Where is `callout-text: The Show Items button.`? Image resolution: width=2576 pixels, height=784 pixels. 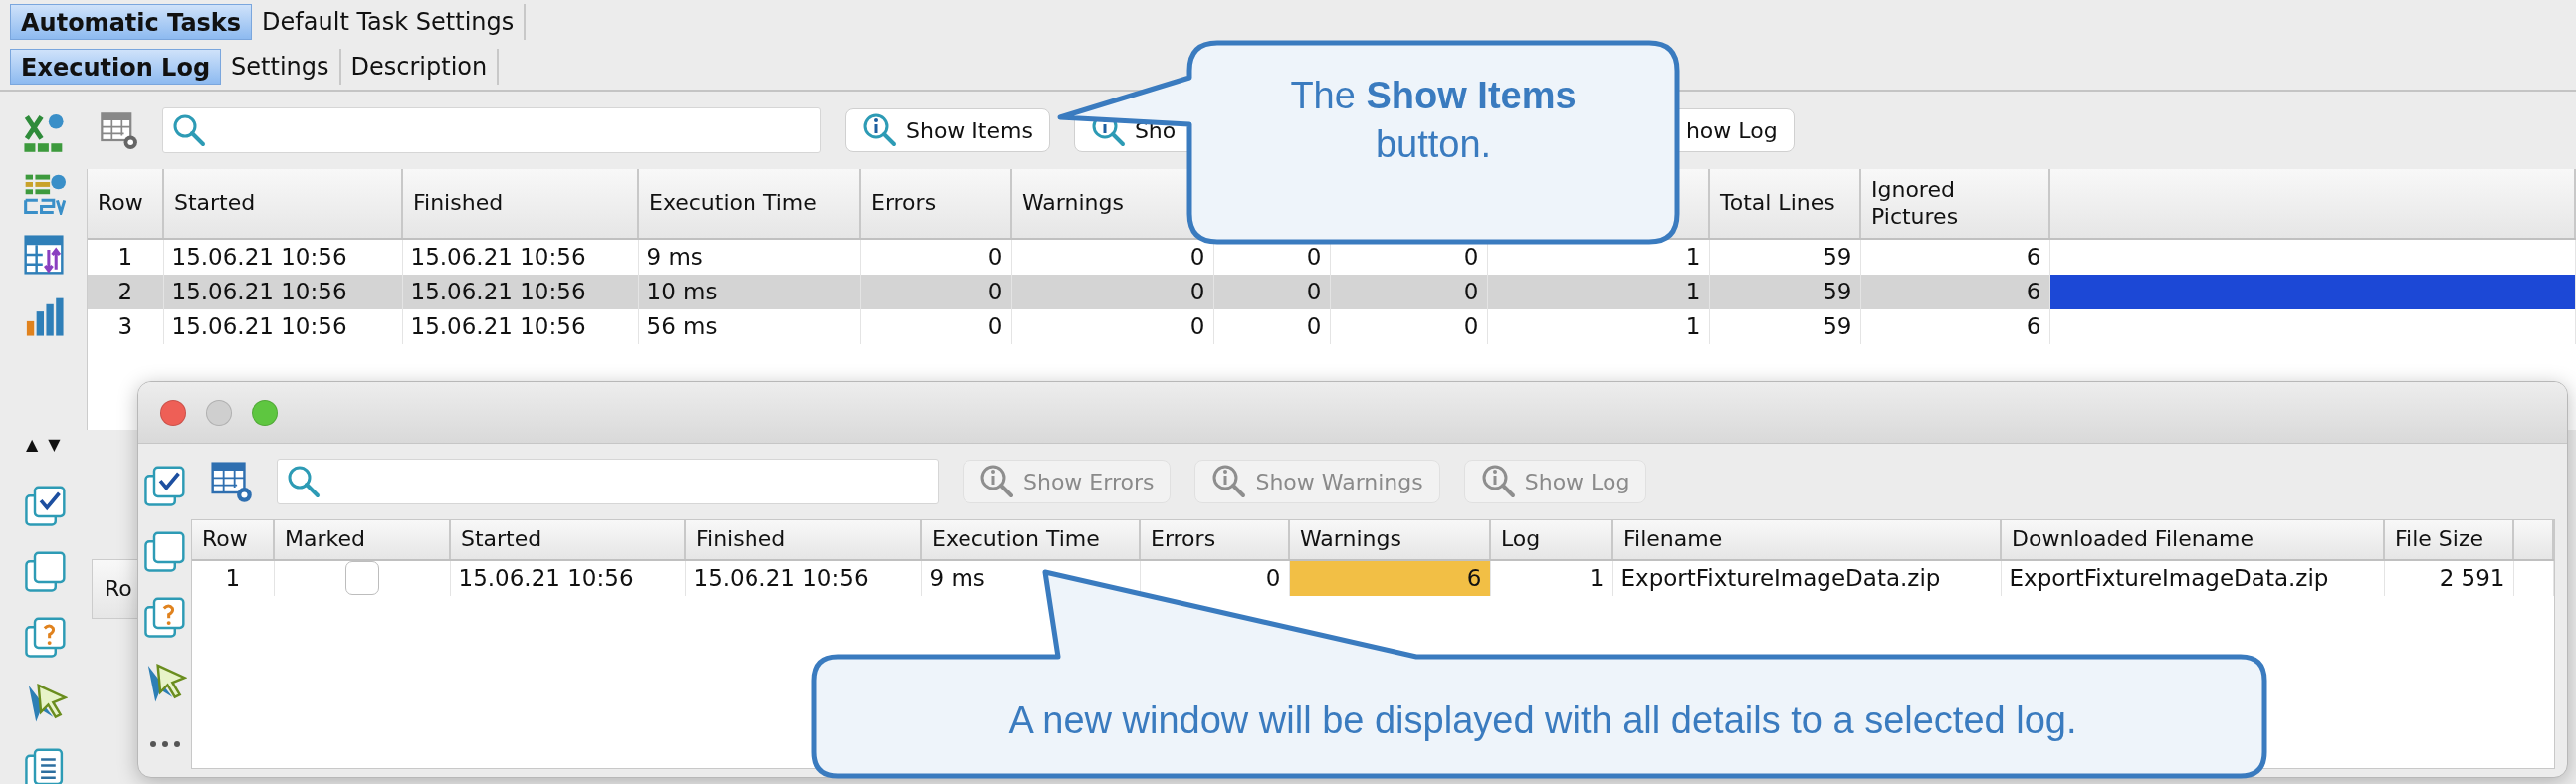
callout-text: The Show Items button. is located at coordinates (1433, 121).